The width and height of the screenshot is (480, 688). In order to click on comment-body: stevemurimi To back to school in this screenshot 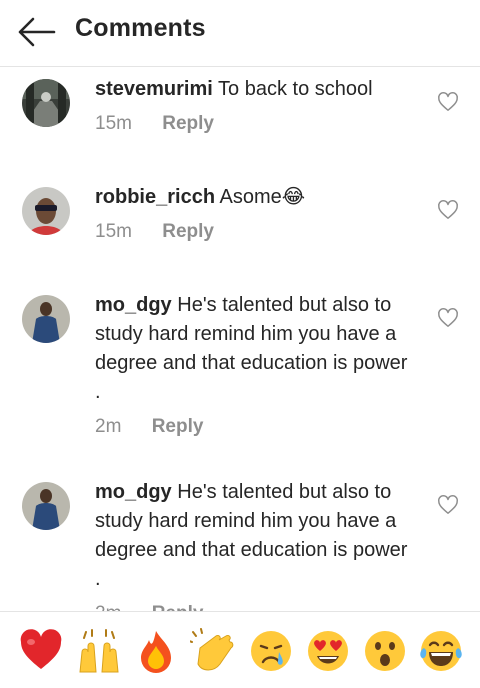, I will do `click(255, 89)`.